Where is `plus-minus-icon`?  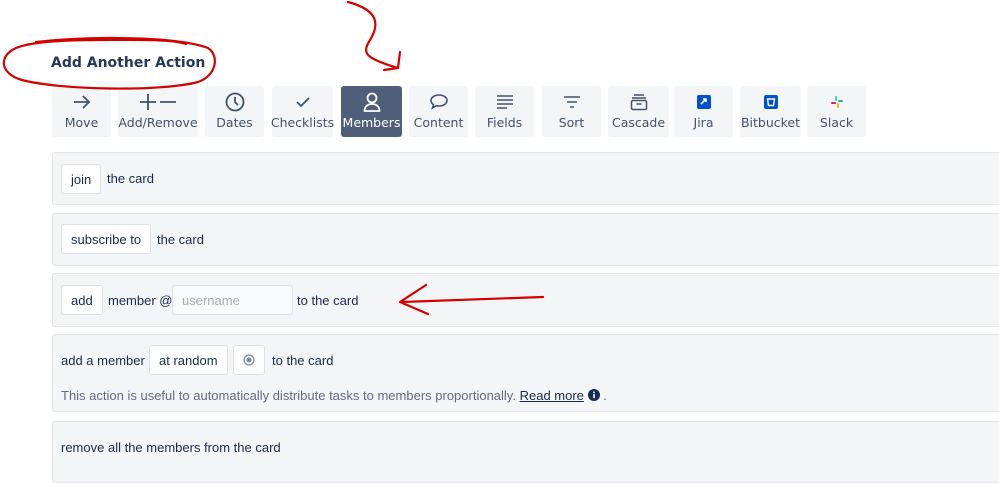
plus-minus-icon is located at coordinates (158, 101).